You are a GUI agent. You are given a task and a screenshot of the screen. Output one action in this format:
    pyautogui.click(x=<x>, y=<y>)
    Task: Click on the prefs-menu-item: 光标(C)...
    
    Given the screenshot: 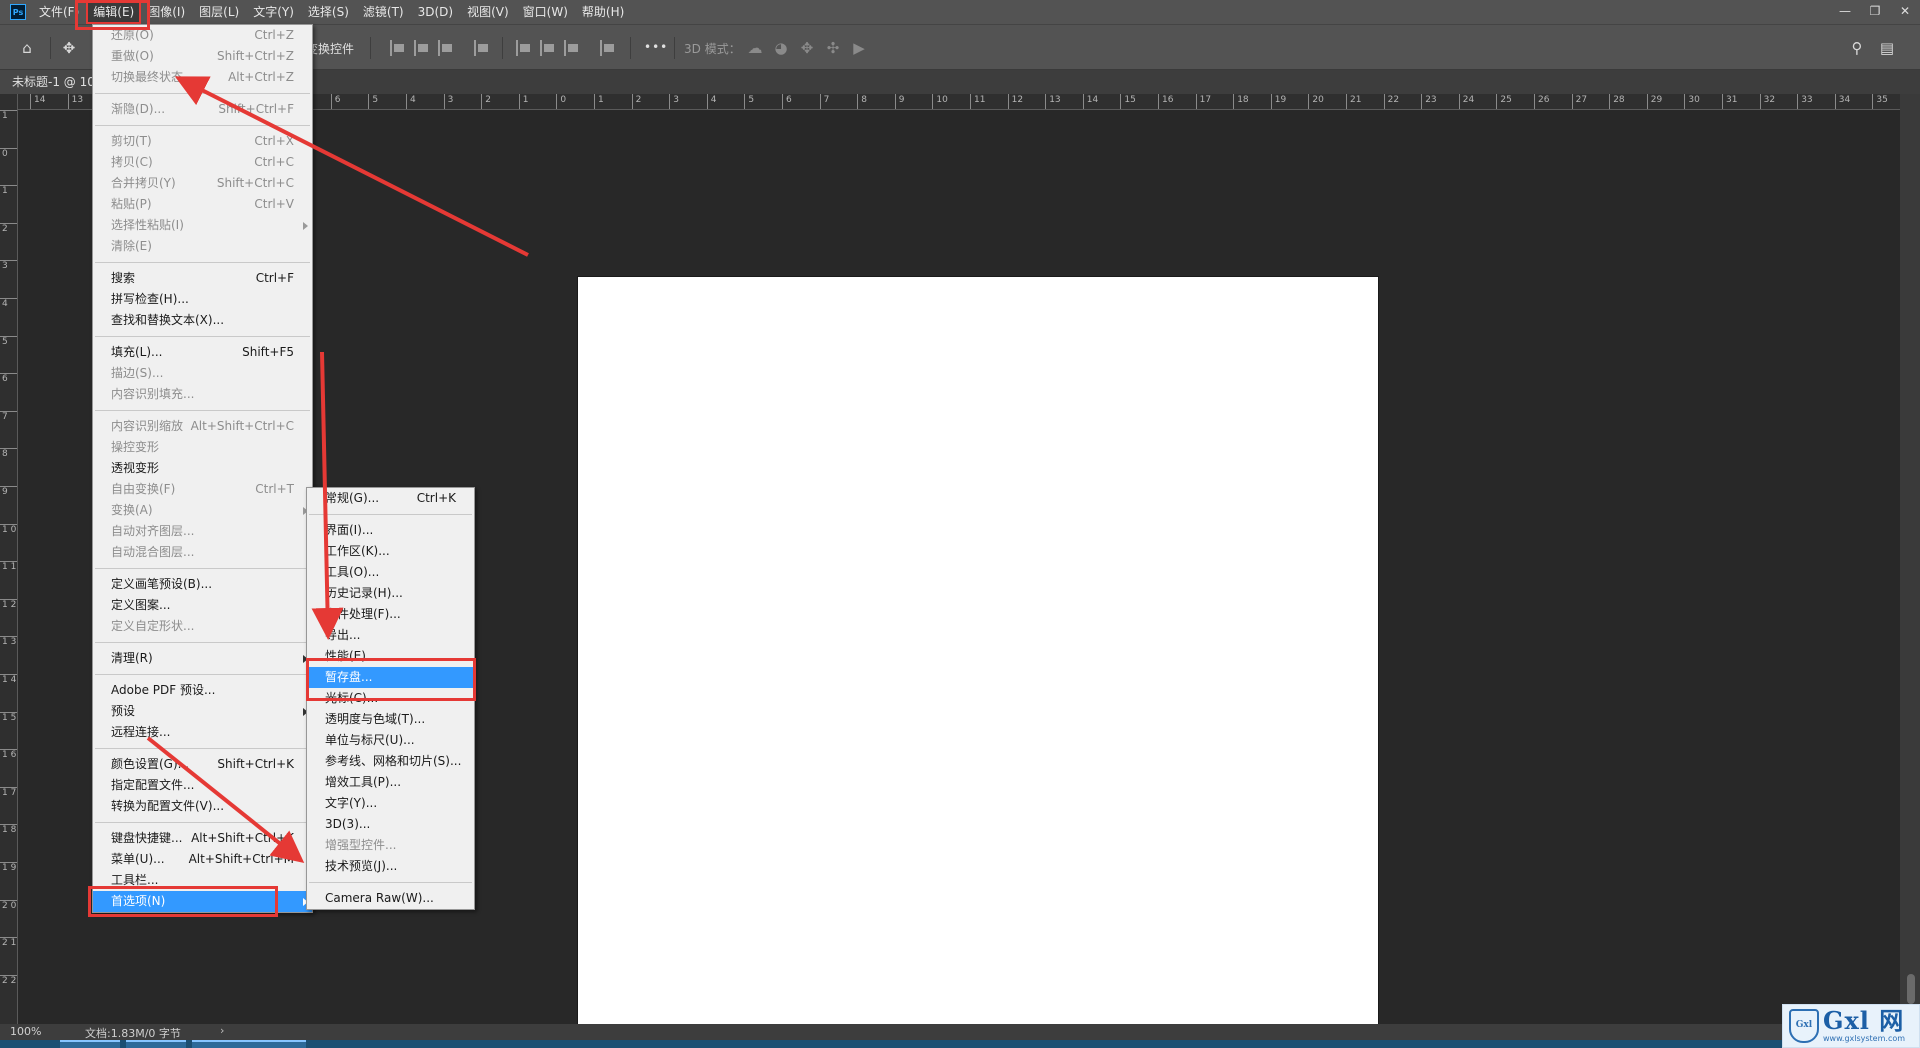 What is the action you would take?
    pyautogui.click(x=390, y=698)
    